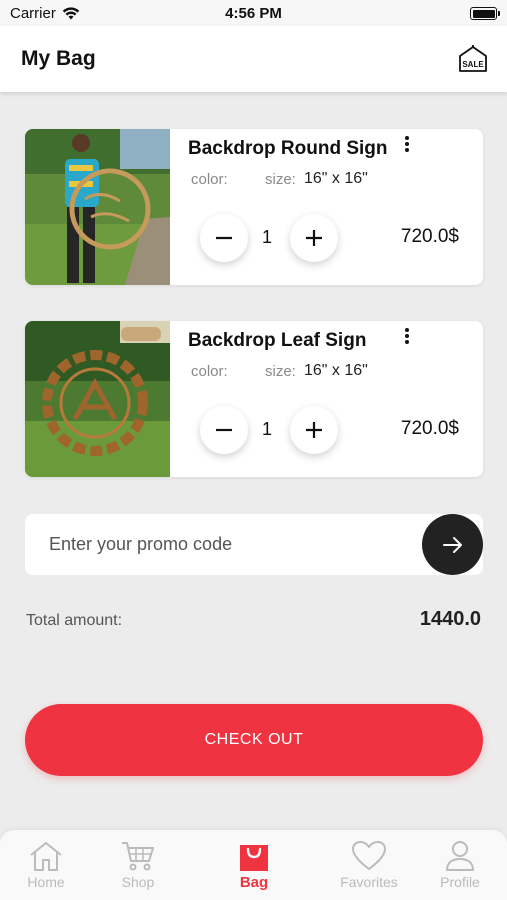  I want to click on product-name: Backdrop Round Sign, so click(288, 148).